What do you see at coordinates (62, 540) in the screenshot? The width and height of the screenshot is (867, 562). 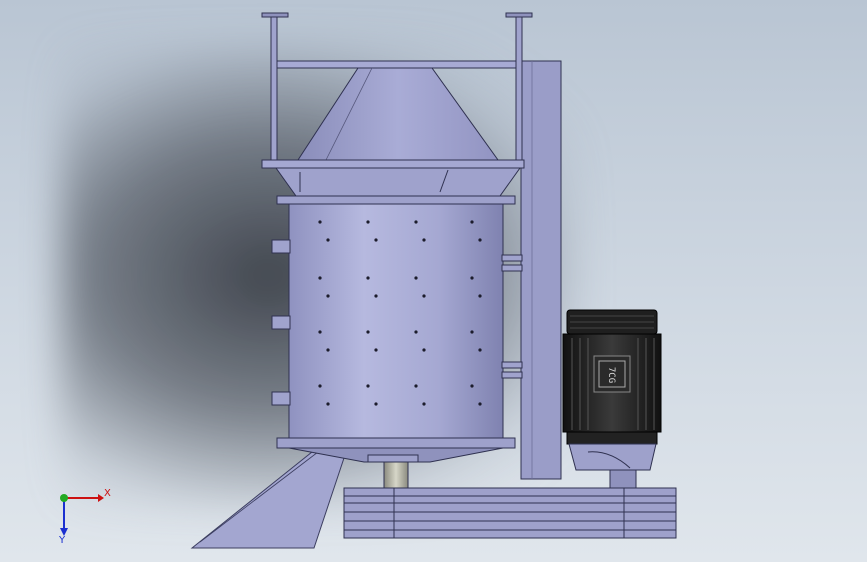 I see `y-axis-label: Y` at bounding box center [62, 540].